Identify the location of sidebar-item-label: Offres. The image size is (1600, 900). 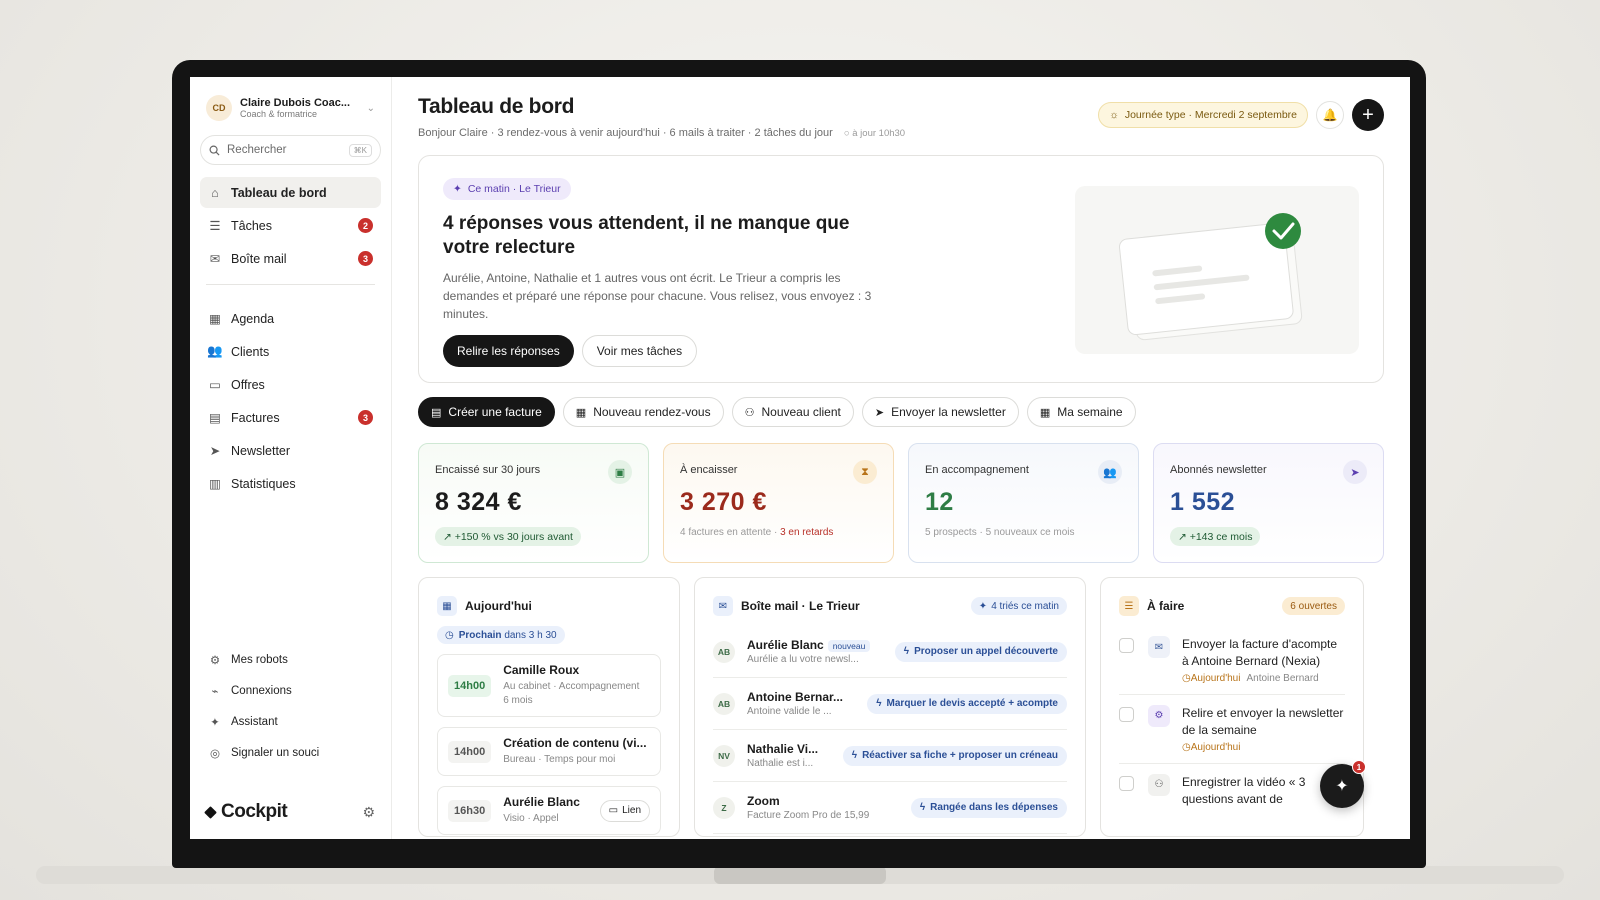
(248, 384).